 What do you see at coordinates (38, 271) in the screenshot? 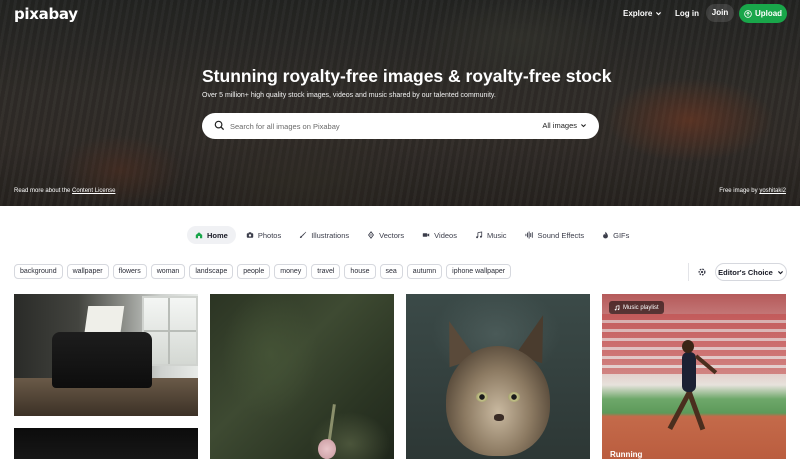
I see `tag-chip: background` at bounding box center [38, 271].